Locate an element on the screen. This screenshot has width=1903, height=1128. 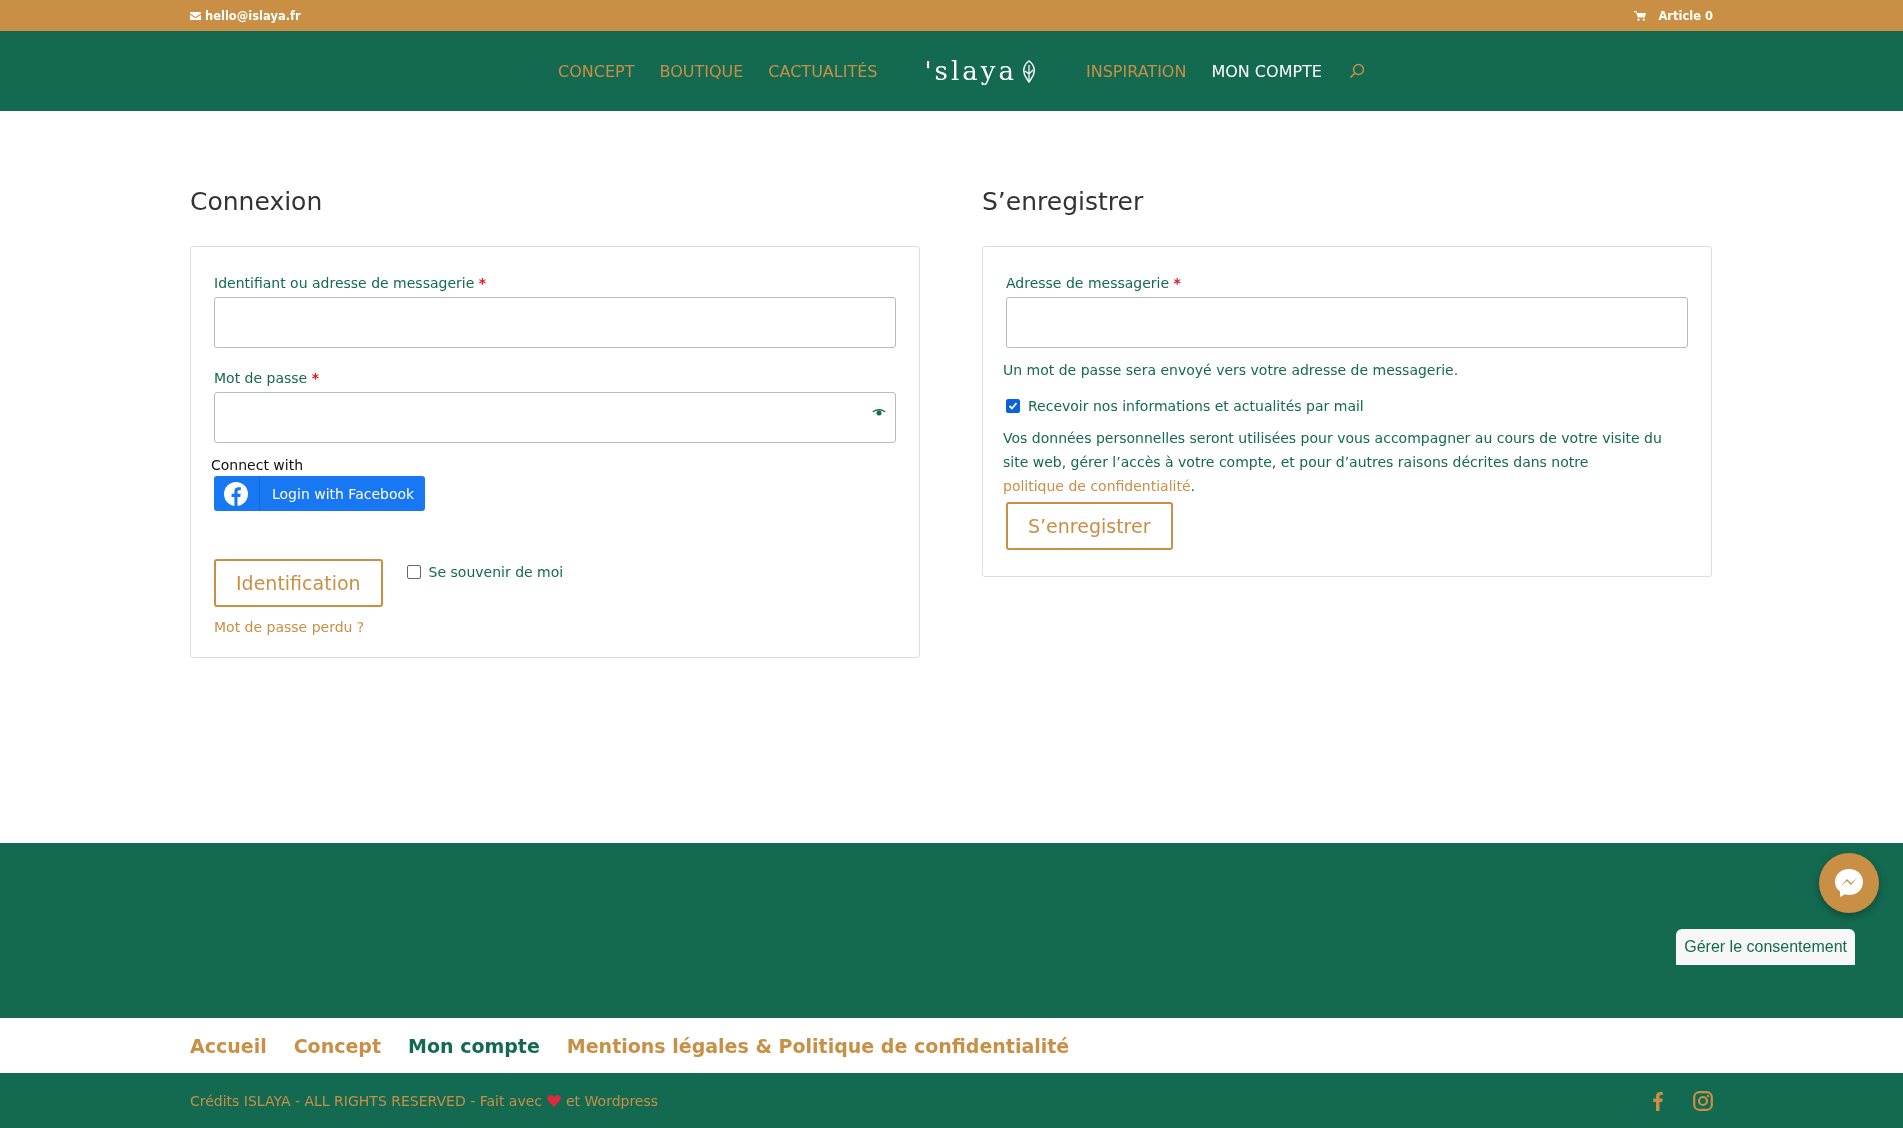
credits-text: Crédits ISLAYA - ALL RIGHTS RESERVED - Fait avec is located at coordinates (366, 1100).